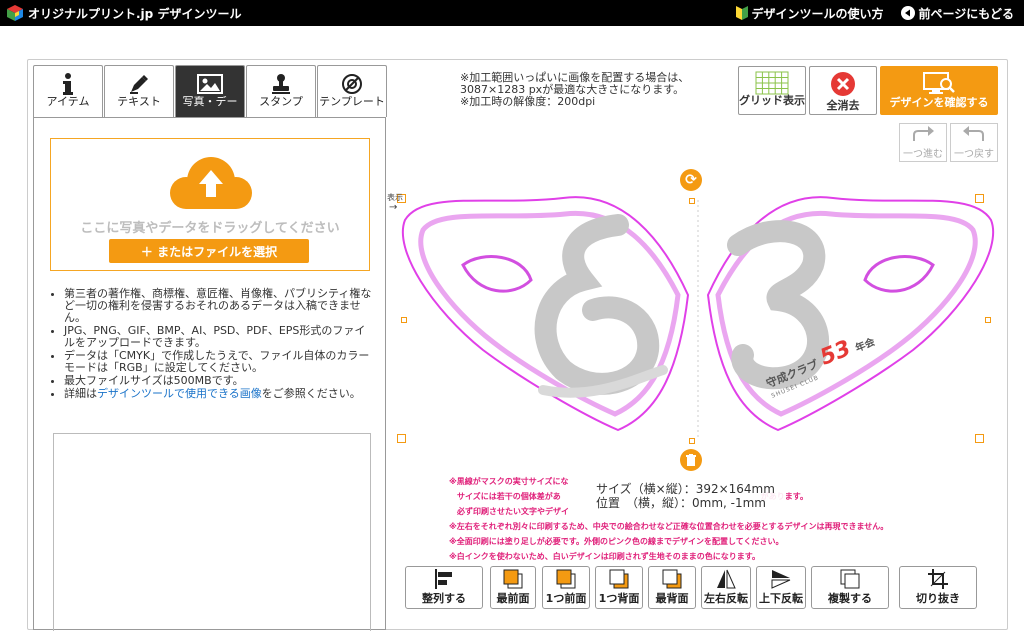 This screenshot has width=1024, height=638. I want to click on redo-button: 一つ進む, so click(923, 142).